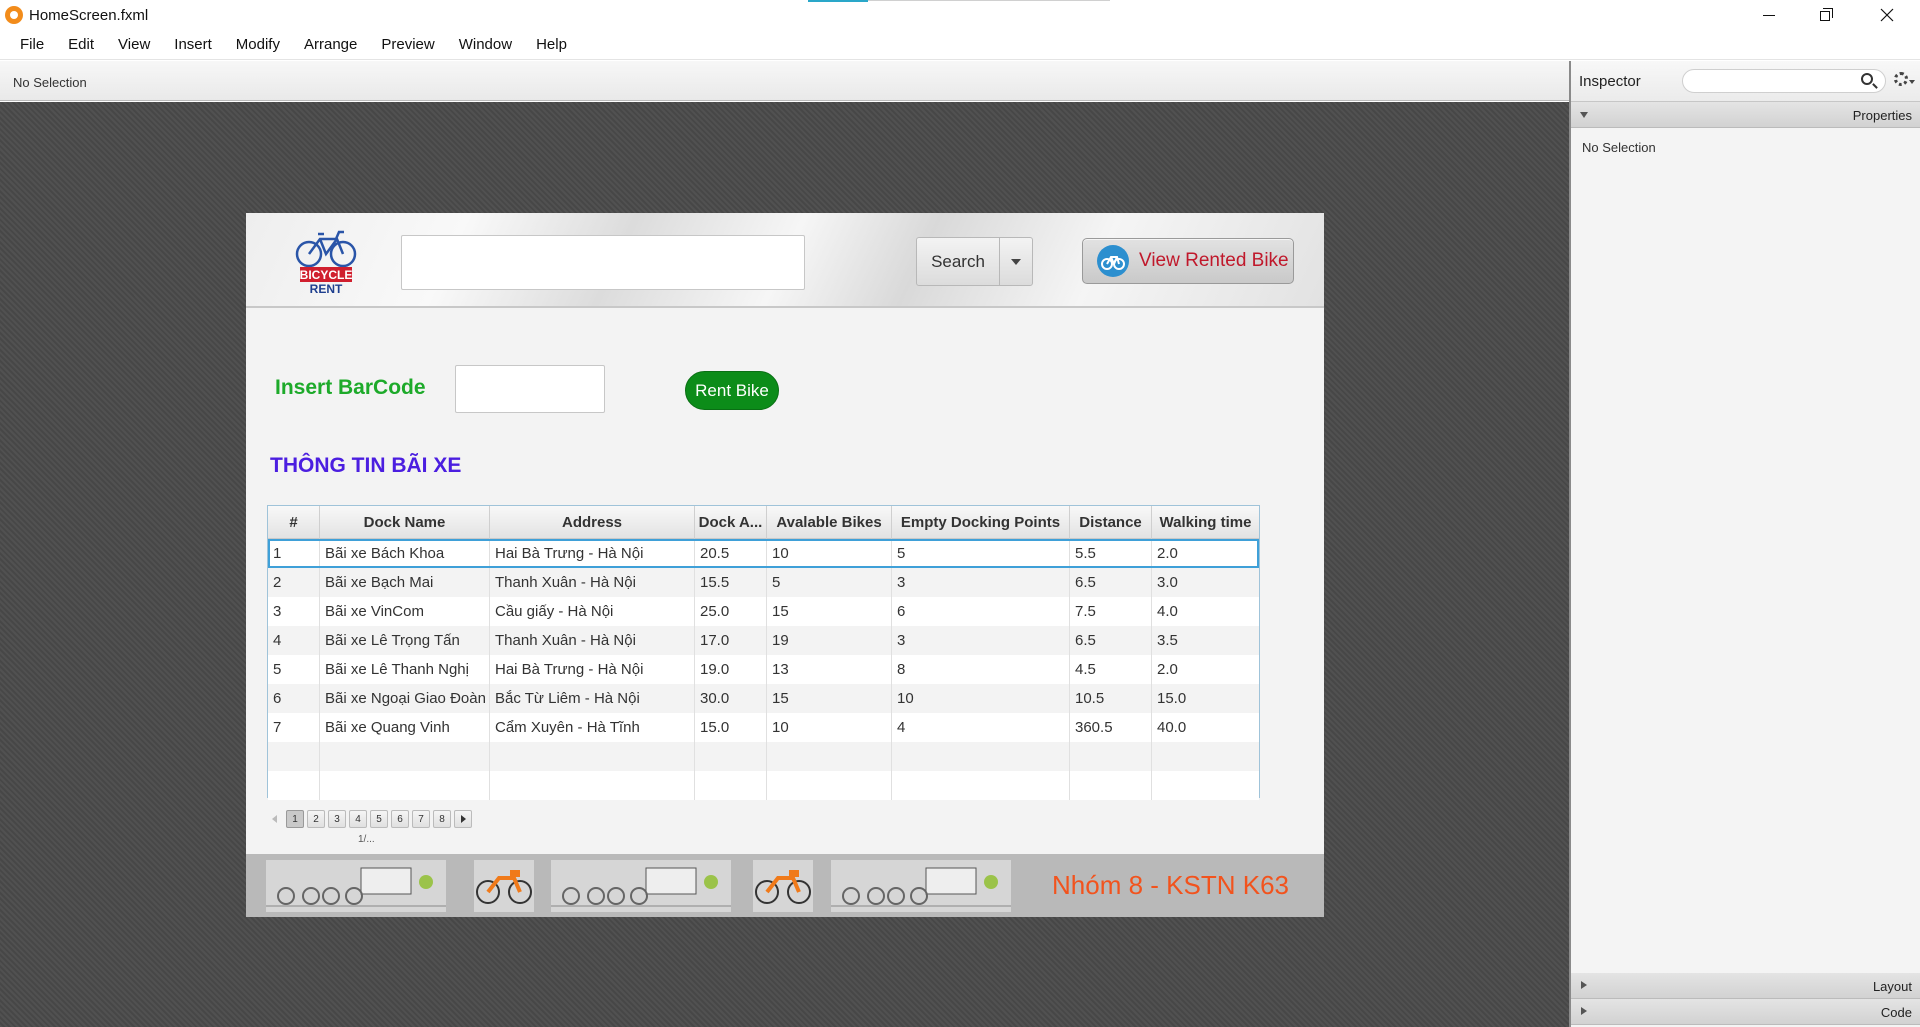  I want to click on menu-help: Help, so click(551, 45).